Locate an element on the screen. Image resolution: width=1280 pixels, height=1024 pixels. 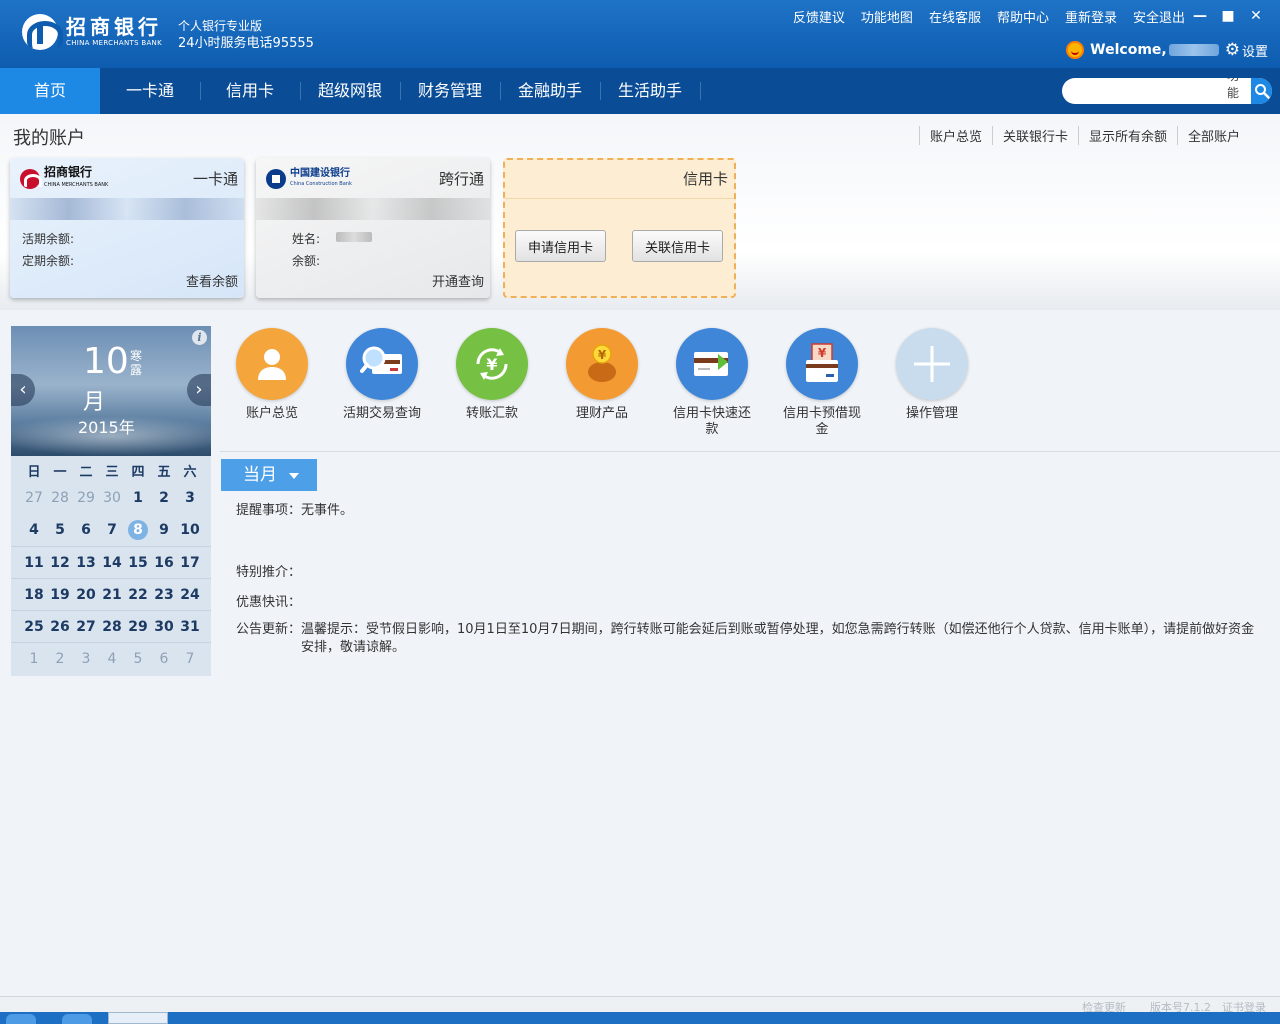
taskbar-start-icon is located at coordinates (21, 1019).